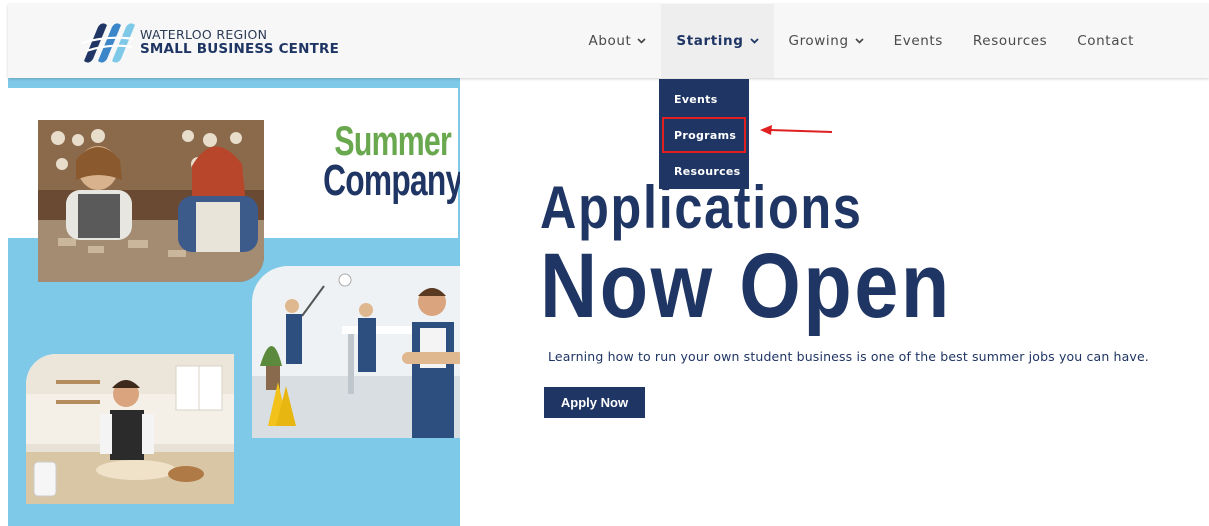  Describe the element at coordinates (594, 402) in the screenshot. I see `apply-now-button: Apply Now` at that location.